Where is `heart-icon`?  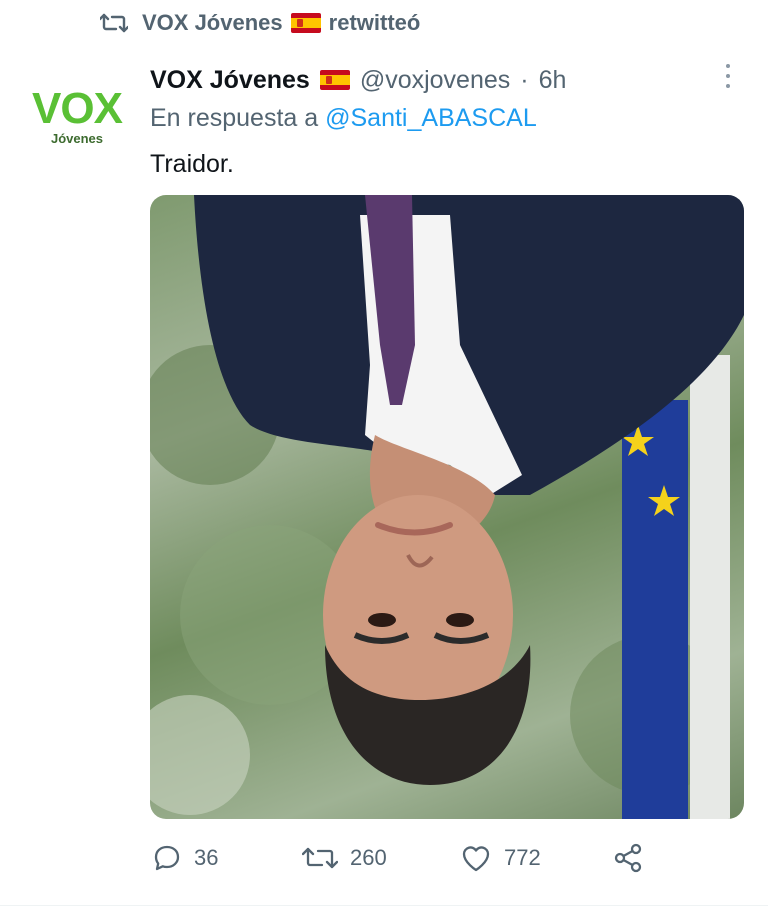
heart-icon is located at coordinates (476, 859).